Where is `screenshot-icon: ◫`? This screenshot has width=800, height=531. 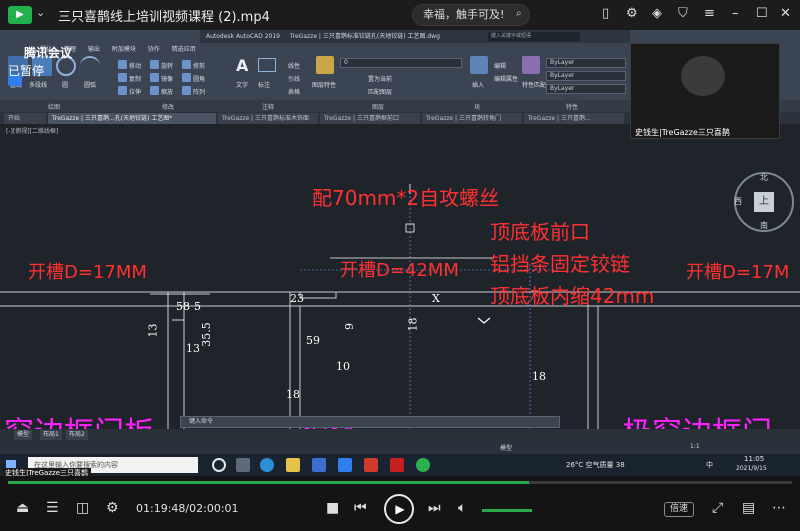
screenshot-icon: ◫ is located at coordinates (82, 508).